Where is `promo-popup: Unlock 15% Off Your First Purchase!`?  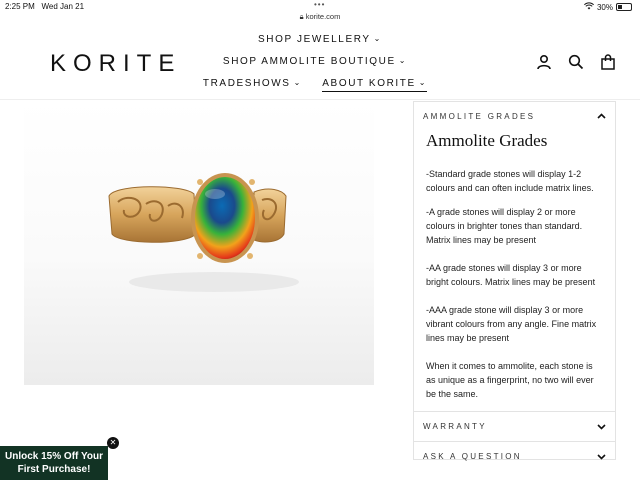
promo-popup: Unlock 15% Off Your First Purchase! is located at coordinates (54, 463).